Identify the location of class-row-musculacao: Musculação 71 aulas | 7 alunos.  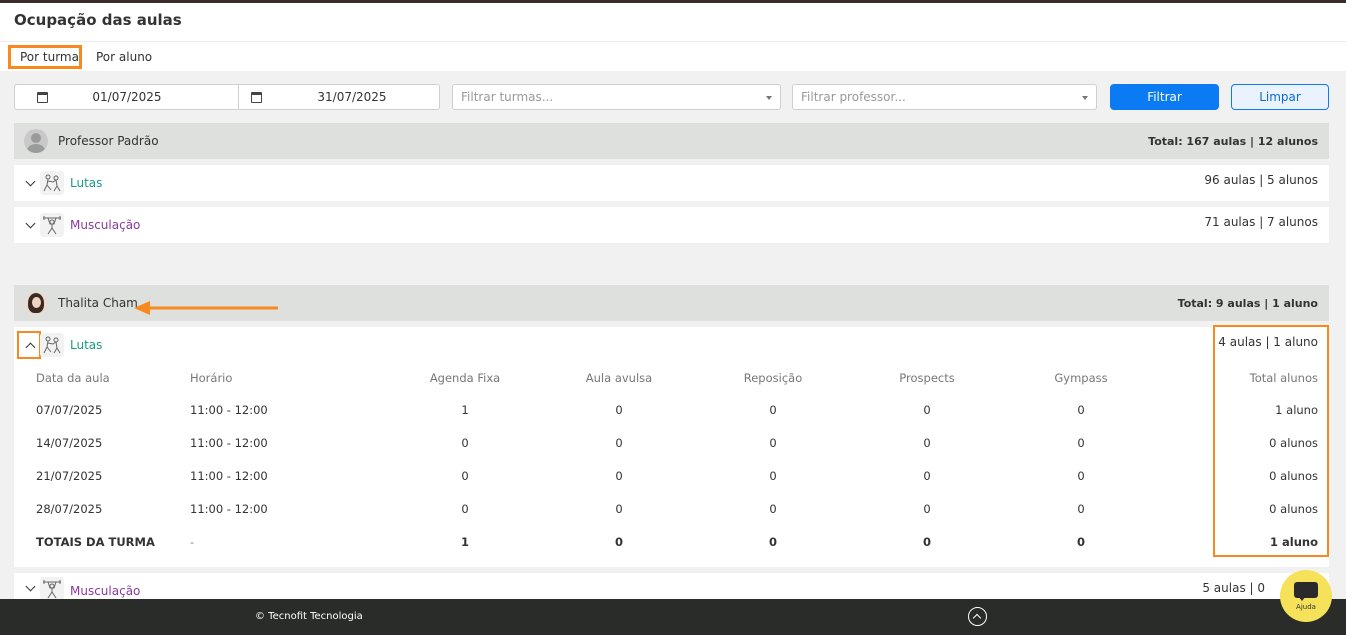
(671, 225).